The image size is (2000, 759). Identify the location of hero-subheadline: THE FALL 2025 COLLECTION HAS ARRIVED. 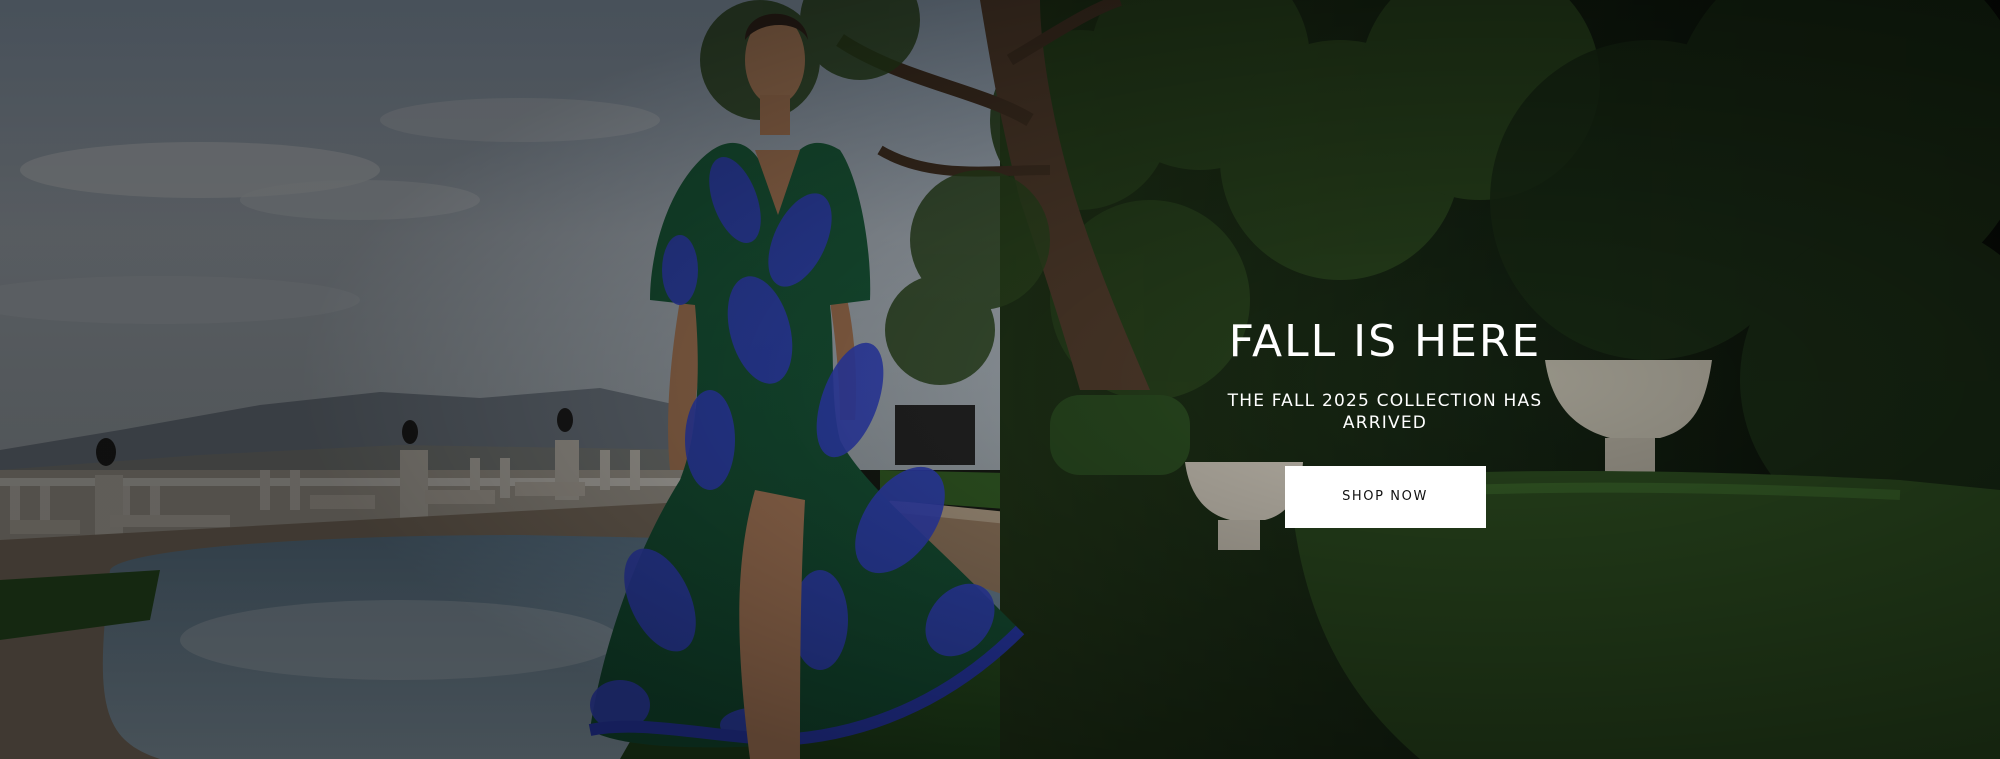
(1385, 412).